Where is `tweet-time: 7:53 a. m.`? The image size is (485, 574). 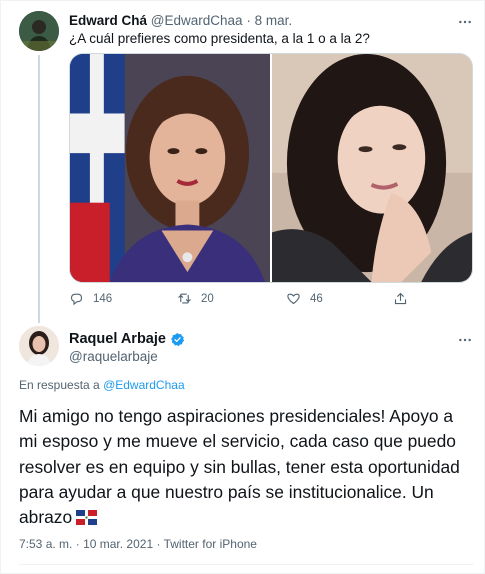 tweet-time: 7:53 a. m. is located at coordinates (45, 544).